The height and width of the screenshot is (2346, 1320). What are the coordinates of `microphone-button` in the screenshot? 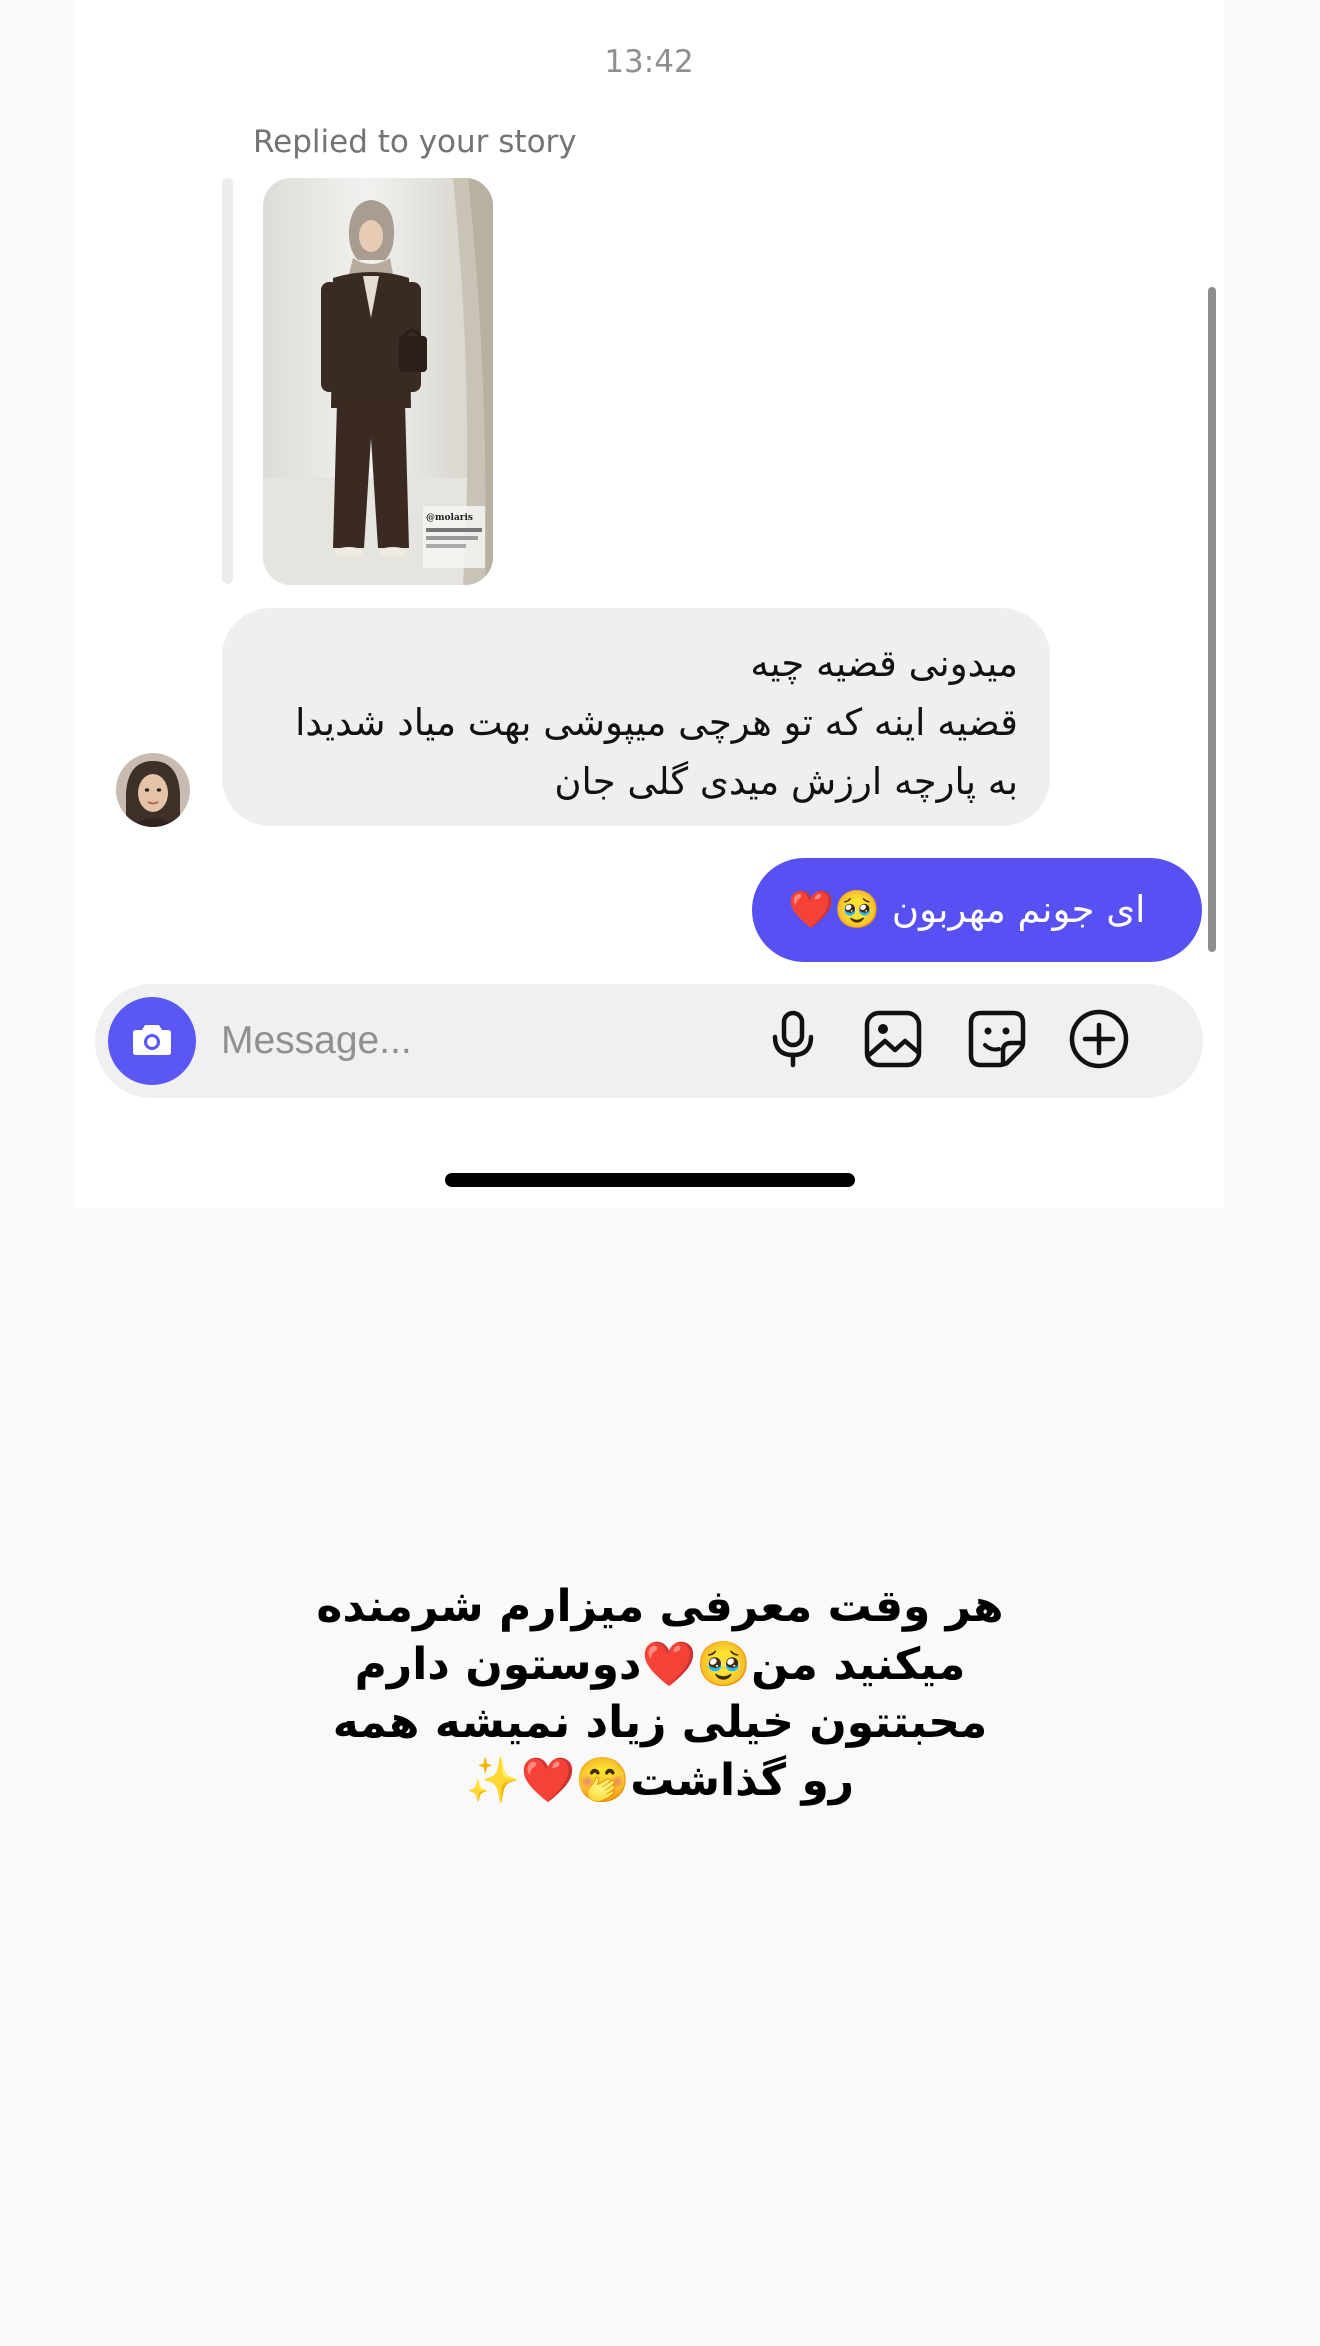 It's located at (793, 1041).